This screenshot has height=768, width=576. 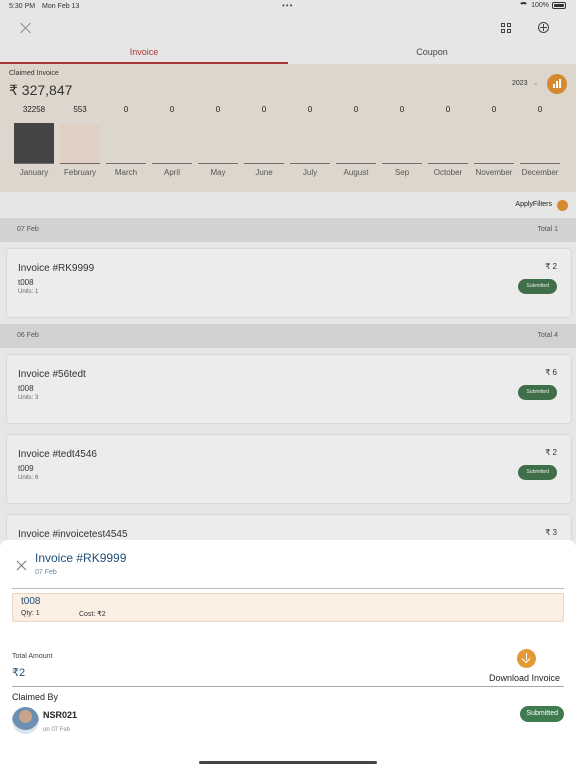 What do you see at coordinates (26, 282) in the screenshot?
I see `invoice-code: t008` at bounding box center [26, 282].